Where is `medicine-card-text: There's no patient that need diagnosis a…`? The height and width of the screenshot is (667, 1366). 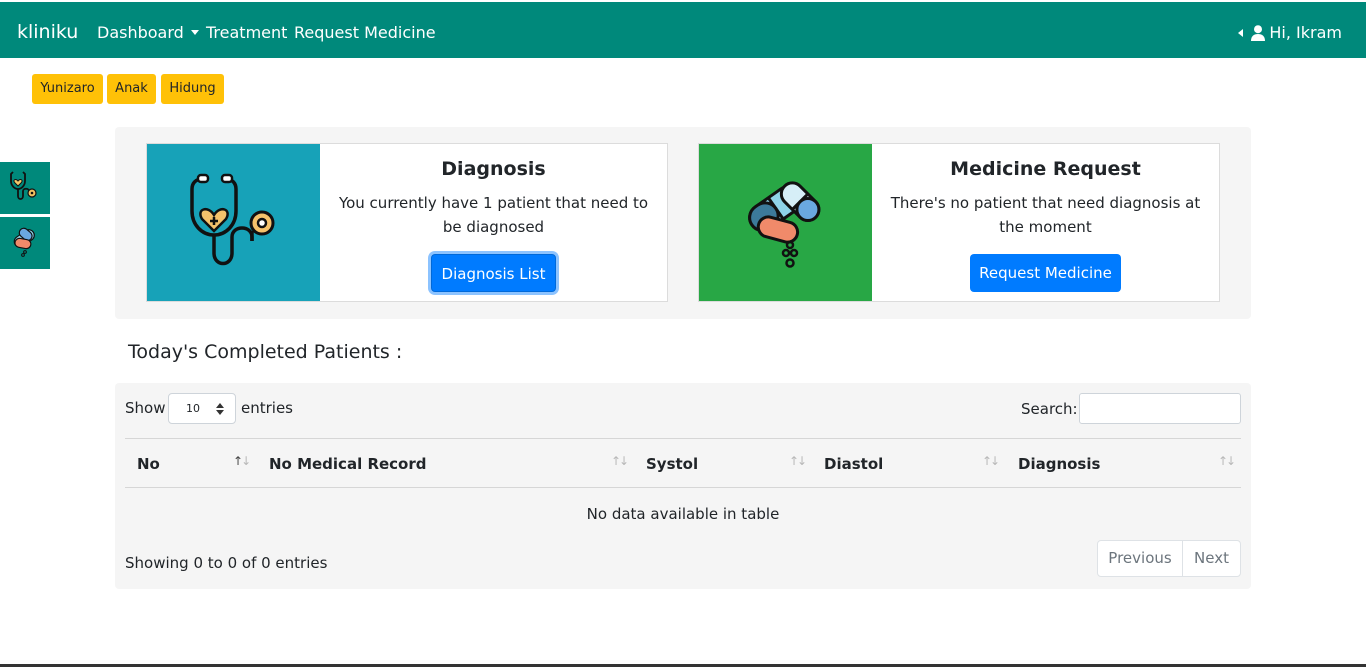 medicine-card-text: There's no patient that need diagnosis a… is located at coordinates (1045, 215).